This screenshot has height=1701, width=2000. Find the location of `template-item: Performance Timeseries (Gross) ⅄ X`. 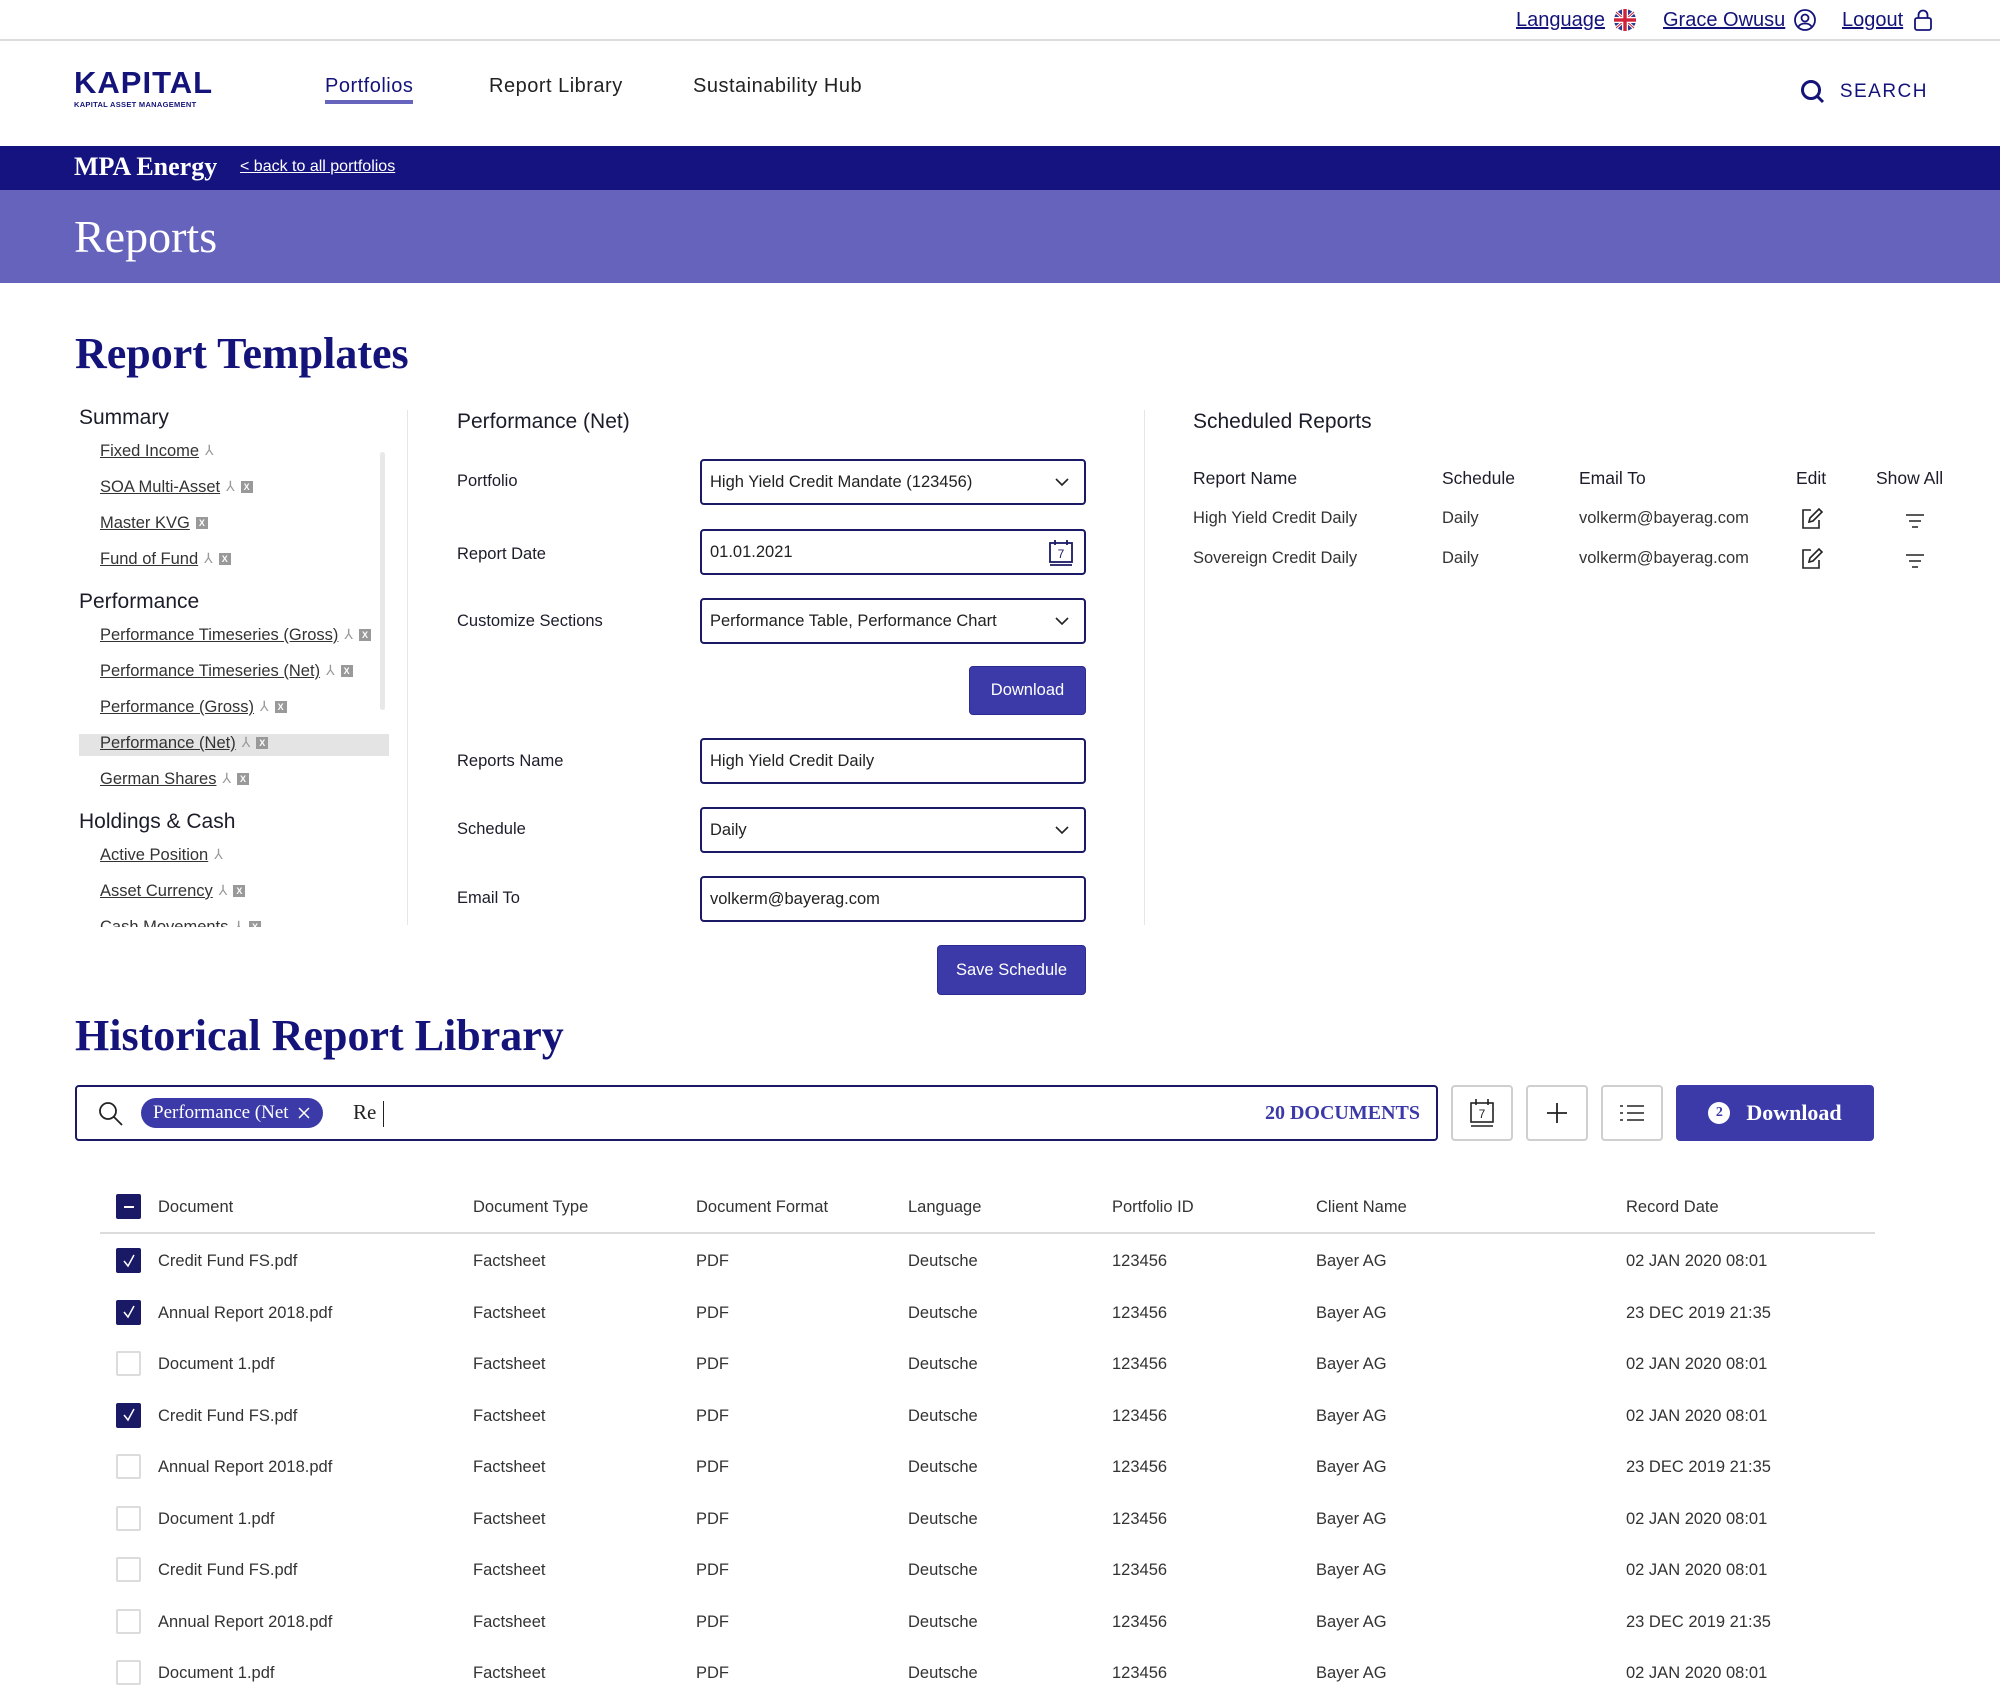

template-item: Performance Timeseries (Gross) ⅄ X is located at coordinates (234, 644).